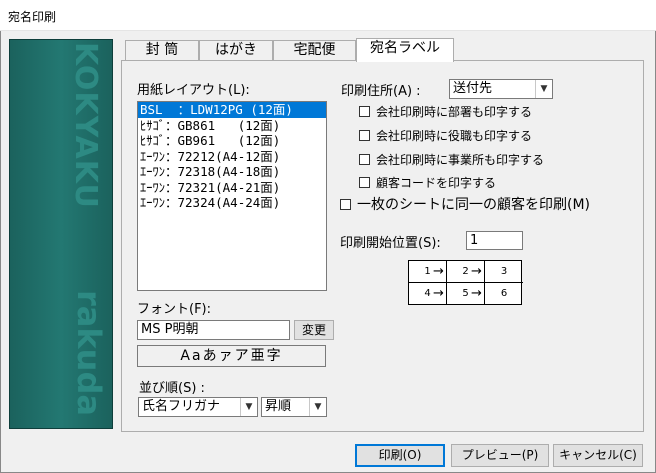 The image size is (656, 473). Describe the element at coordinates (454, 112) in the screenshot. I see `option-department-label: 会社印刷時に部署も印字する` at that location.